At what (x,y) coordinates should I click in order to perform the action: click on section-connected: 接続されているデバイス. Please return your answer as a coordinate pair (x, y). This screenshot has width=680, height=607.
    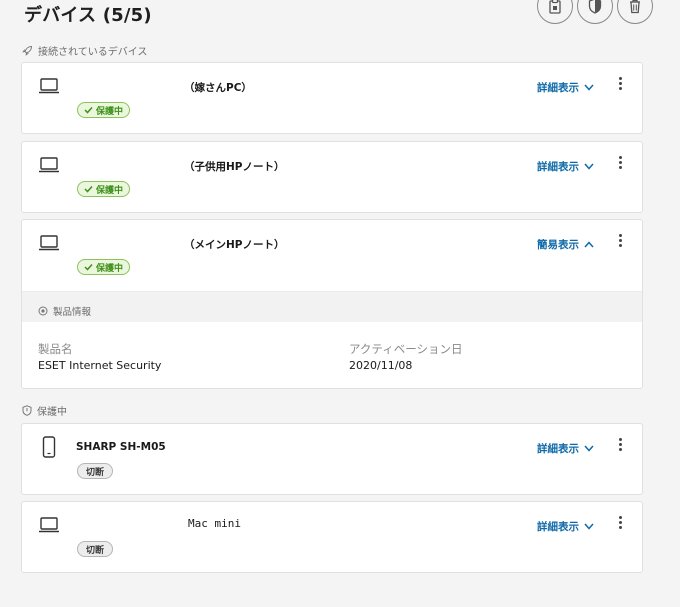
    Looking at the image, I should click on (84, 50).